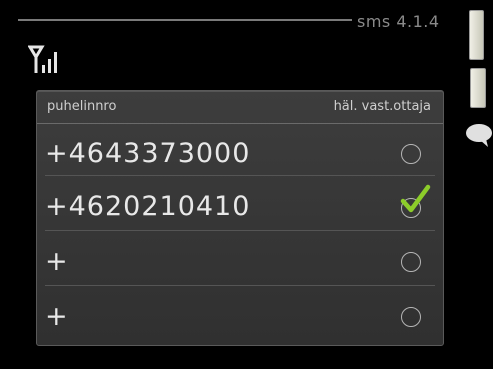 The width and height of the screenshot is (493, 369). Describe the element at coordinates (382, 106) in the screenshot. I see `column-header-receiver: häl. vast.ottaja` at that location.